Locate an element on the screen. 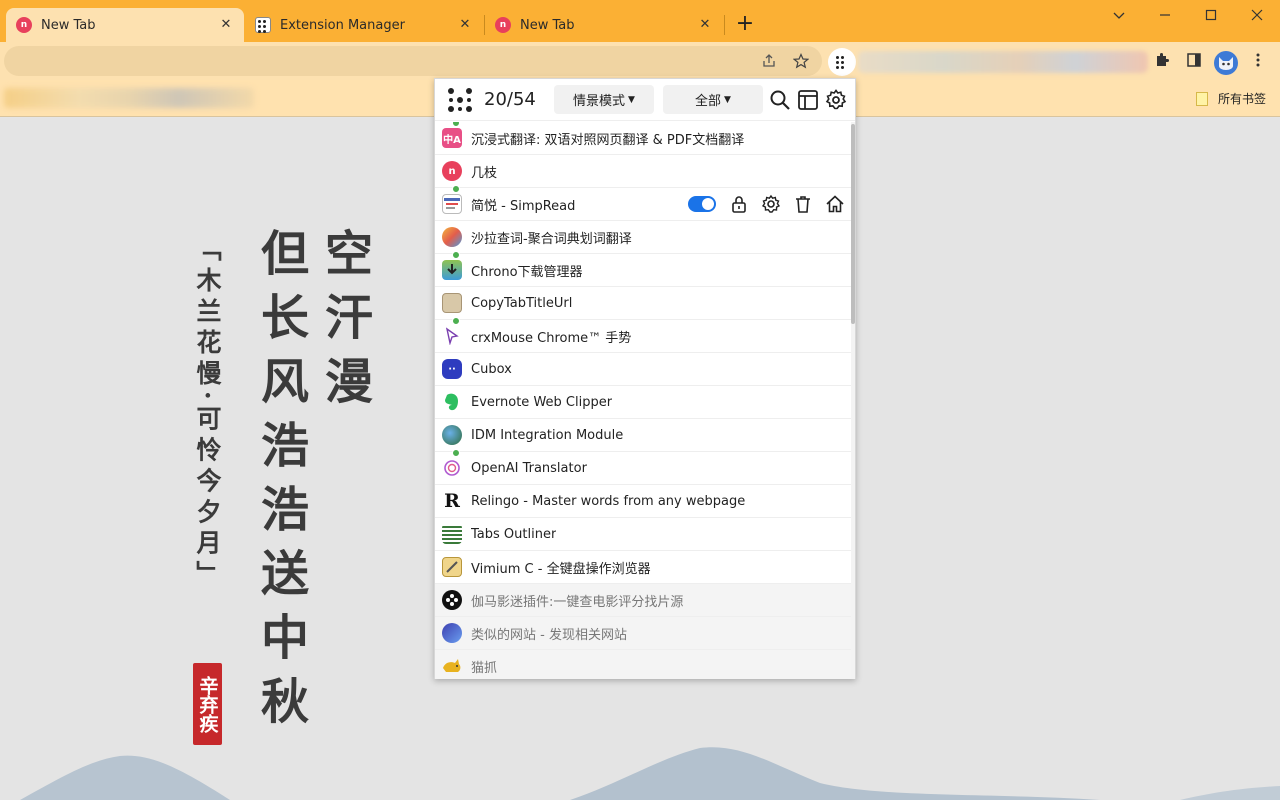 The height and width of the screenshot is (800, 1280). extension-name: 几枝 is located at coordinates (484, 173).